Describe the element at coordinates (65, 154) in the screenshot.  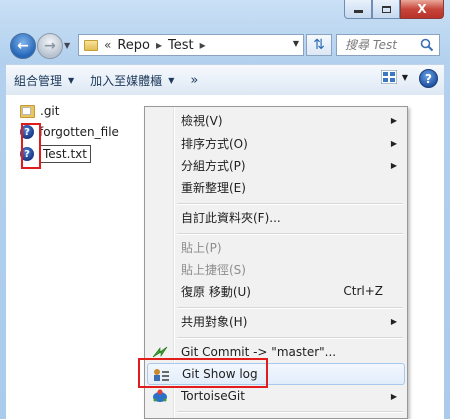
I see `file-name: Test.txt` at that location.